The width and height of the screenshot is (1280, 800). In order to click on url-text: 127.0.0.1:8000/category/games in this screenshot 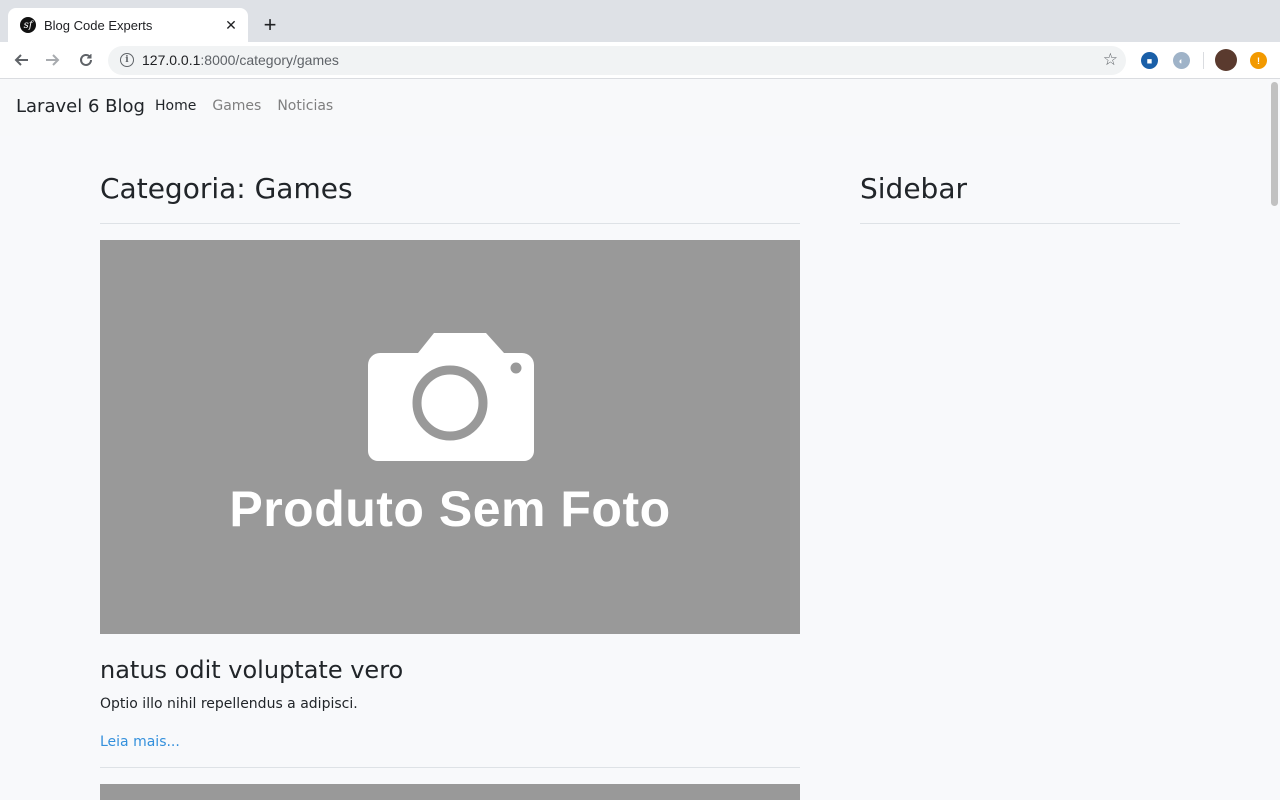, I will do `click(240, 60)`.